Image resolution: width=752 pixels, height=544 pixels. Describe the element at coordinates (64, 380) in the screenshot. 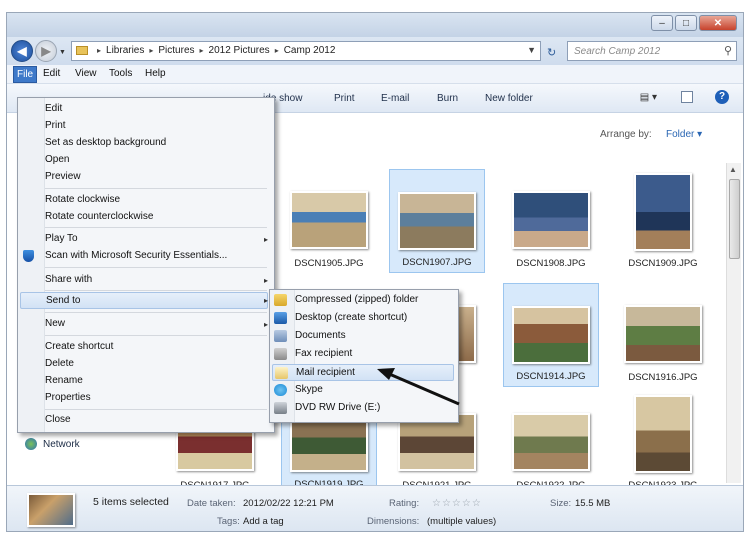

I see `menu-item-rename: Rename` at that location.